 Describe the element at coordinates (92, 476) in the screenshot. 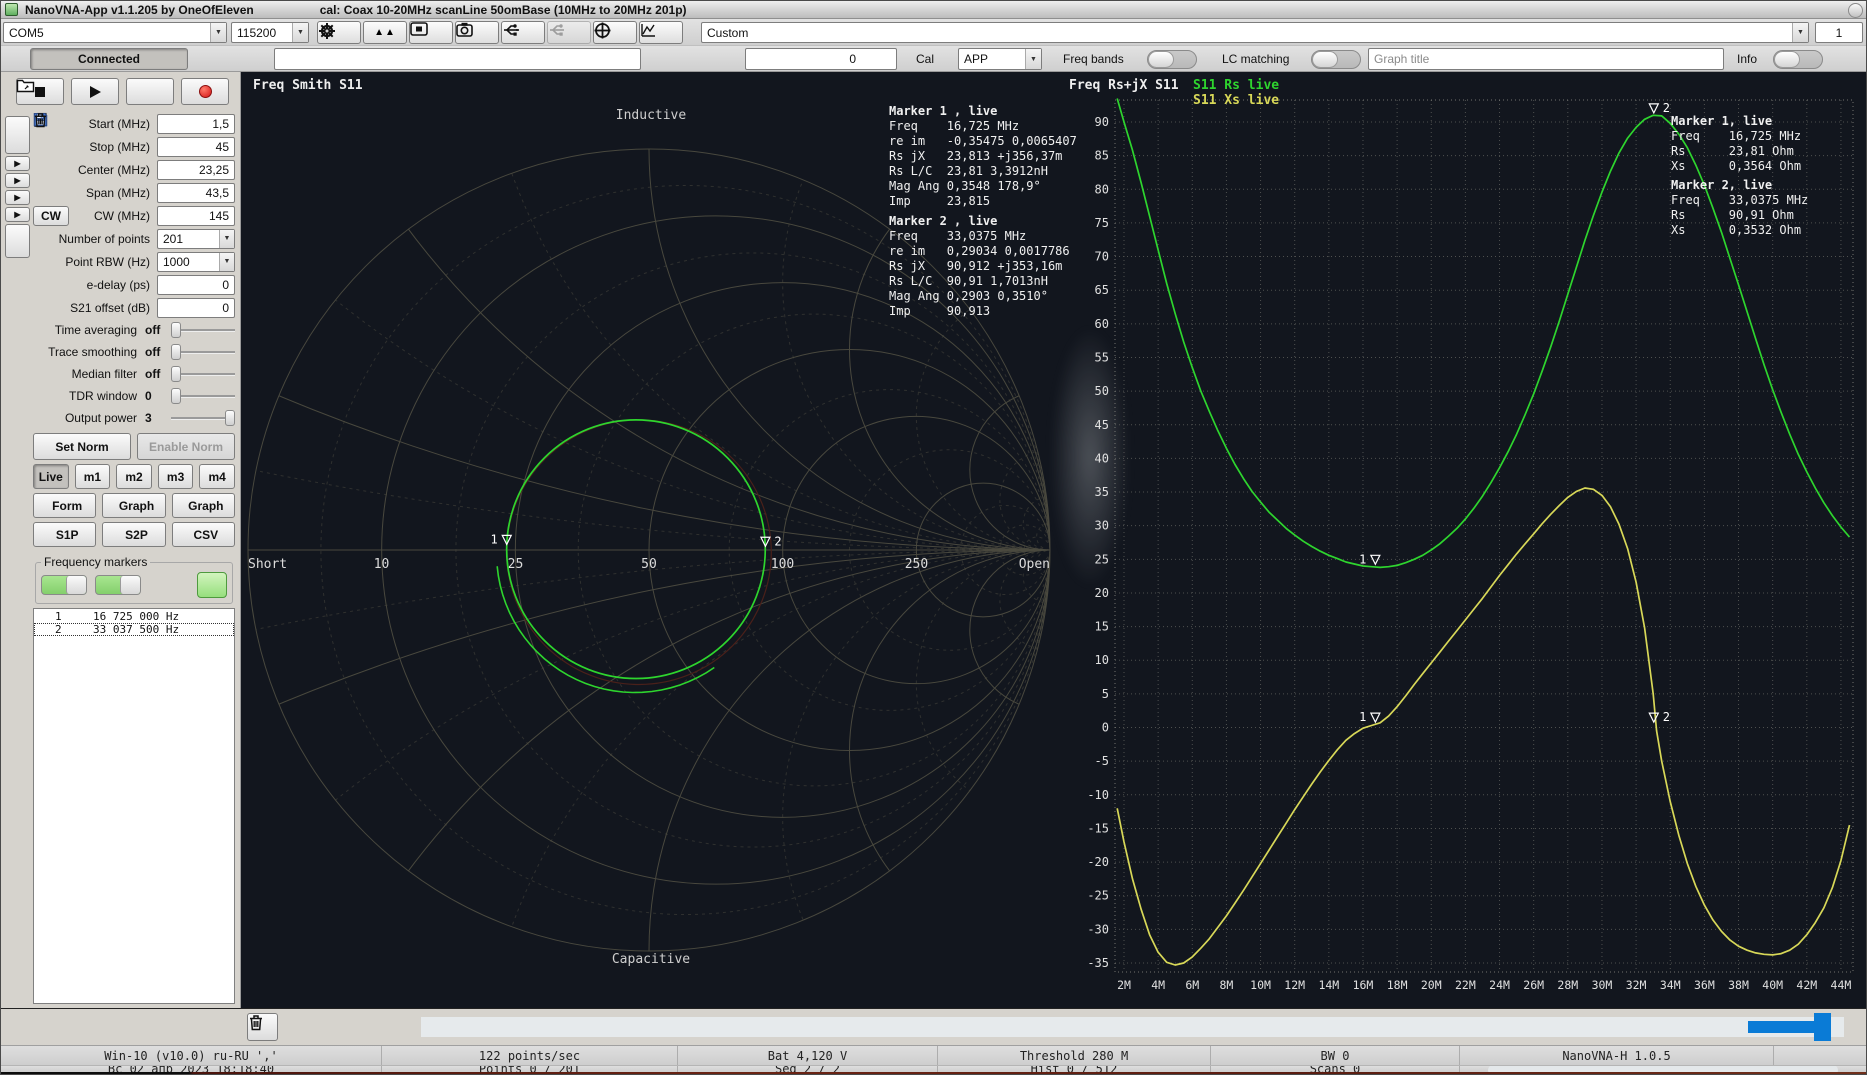

I see `memory-button-m1: m1` at that location.